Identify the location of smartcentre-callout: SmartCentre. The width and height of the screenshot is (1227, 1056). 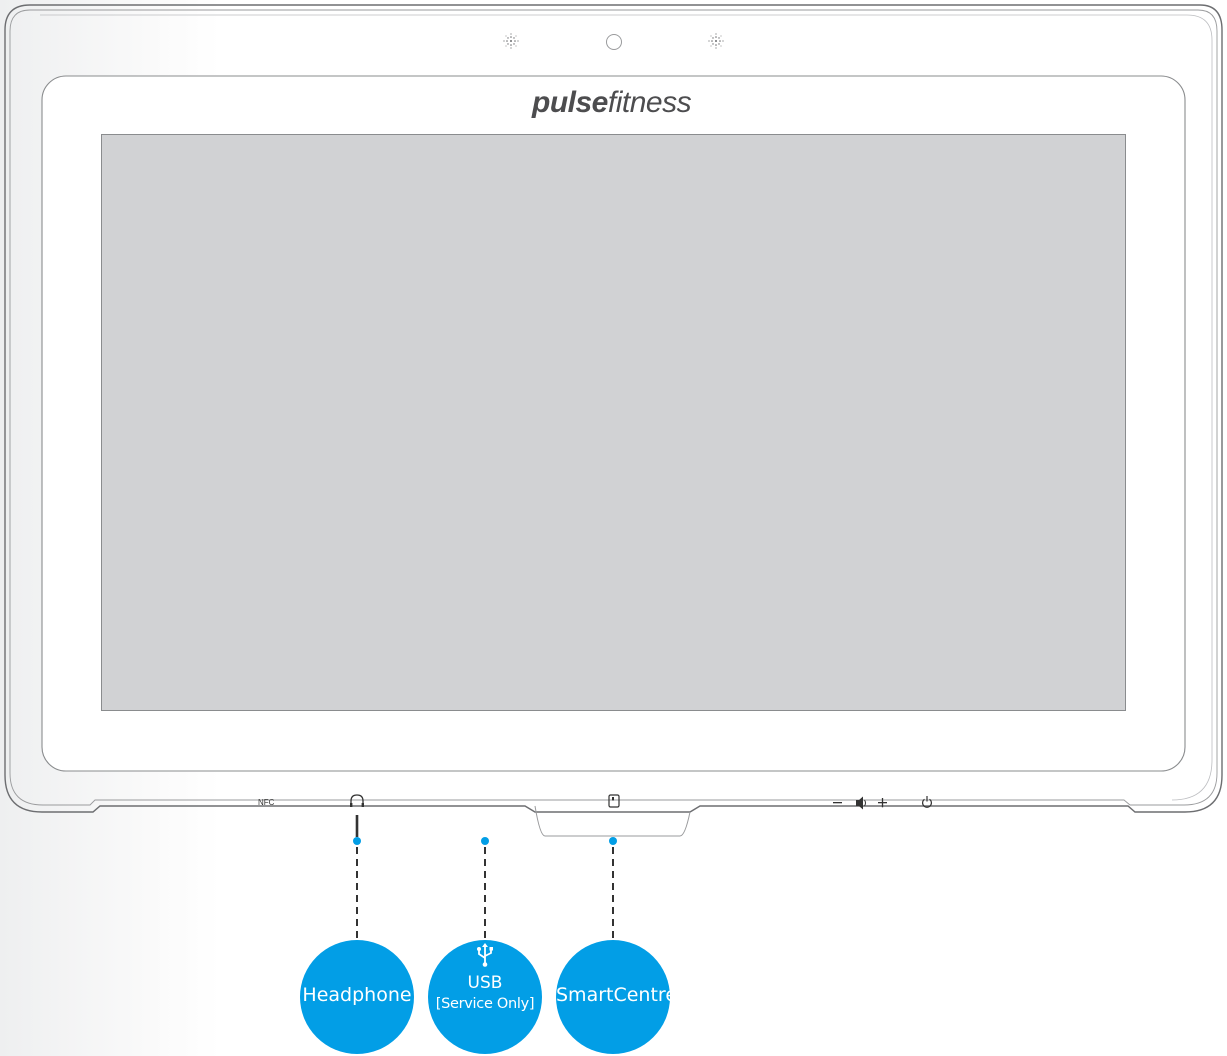
(617, 997).